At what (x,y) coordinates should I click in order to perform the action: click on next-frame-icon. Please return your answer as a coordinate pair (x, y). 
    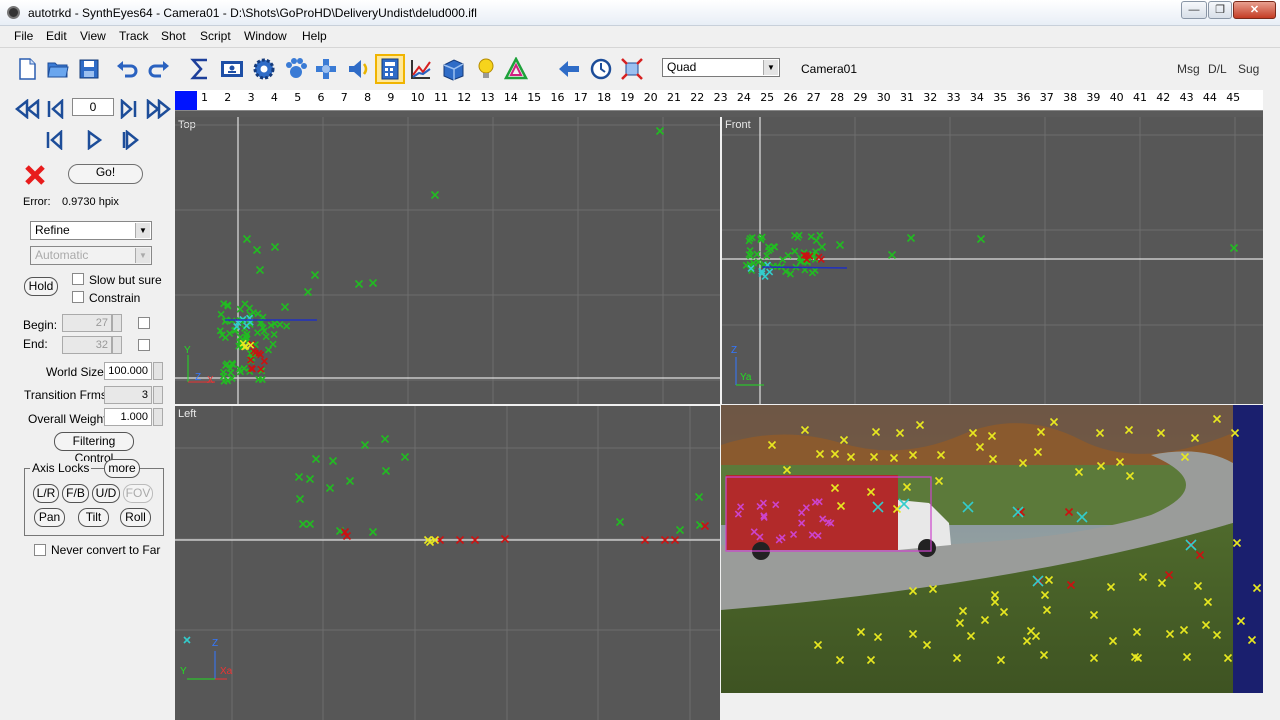
    Looking at the image, I should click on (130, 141).